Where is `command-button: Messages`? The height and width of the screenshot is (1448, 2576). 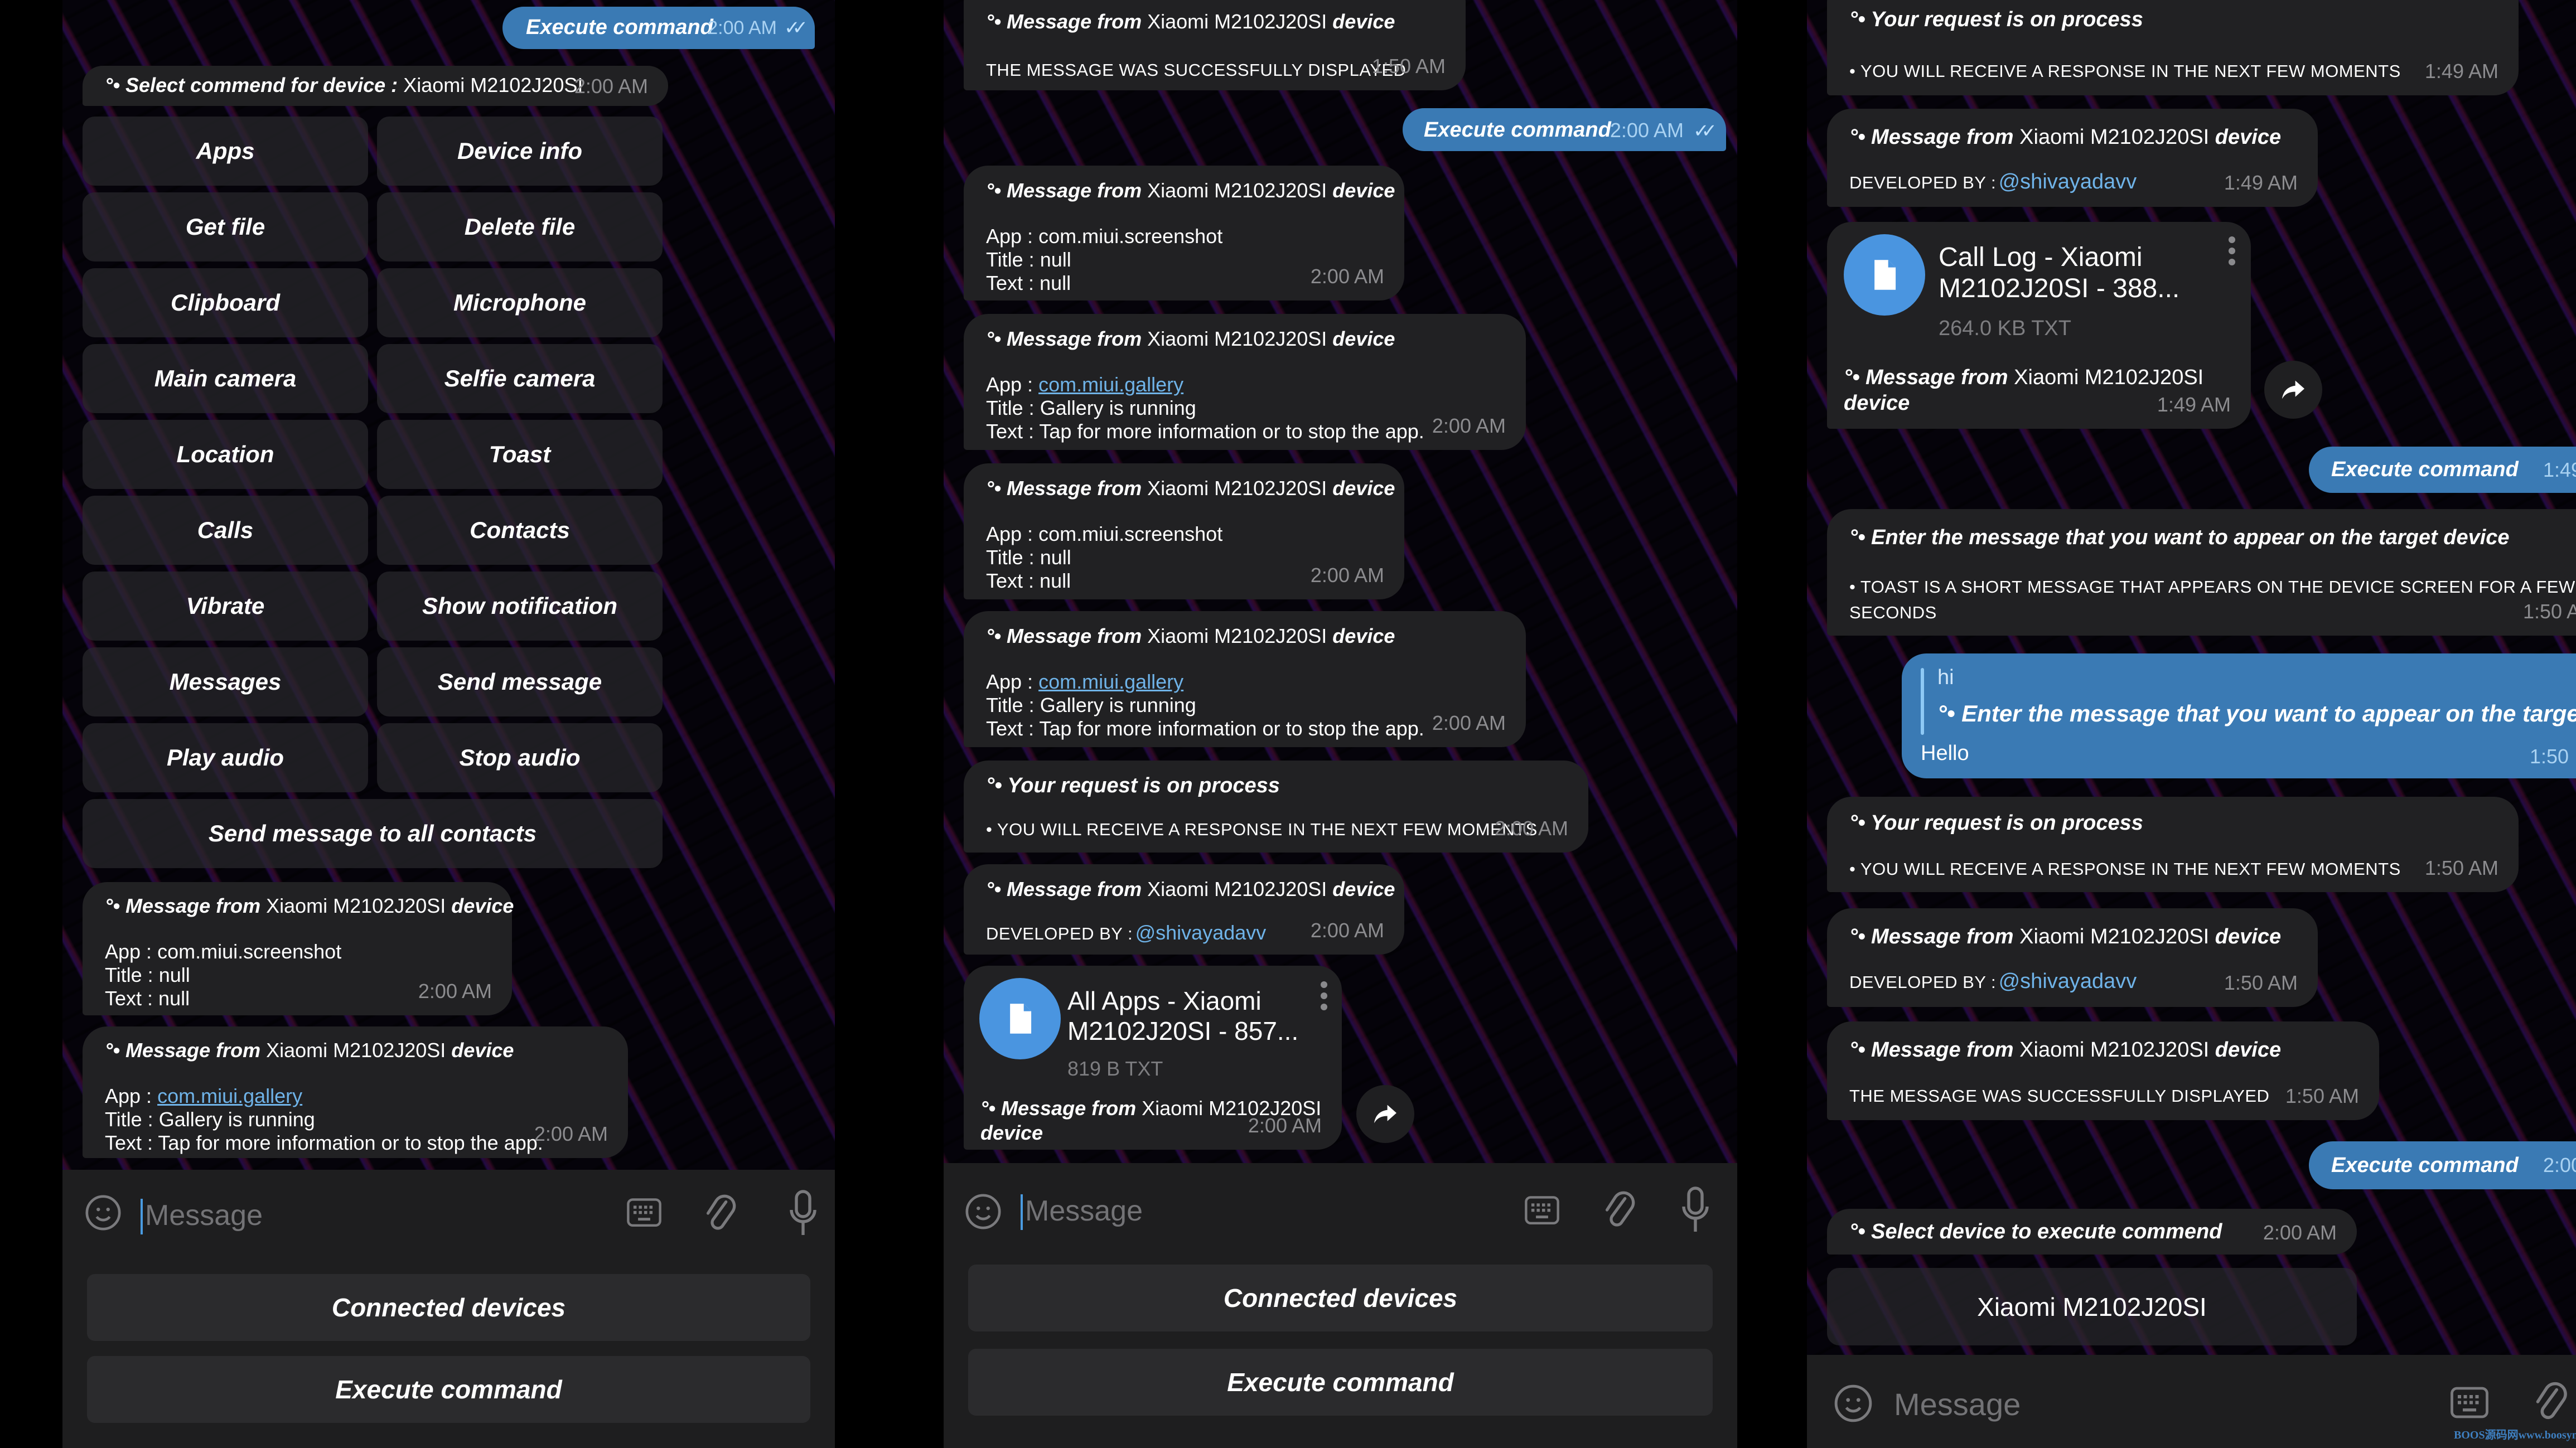
command-button: Messages is located at coordinates (225, 681).